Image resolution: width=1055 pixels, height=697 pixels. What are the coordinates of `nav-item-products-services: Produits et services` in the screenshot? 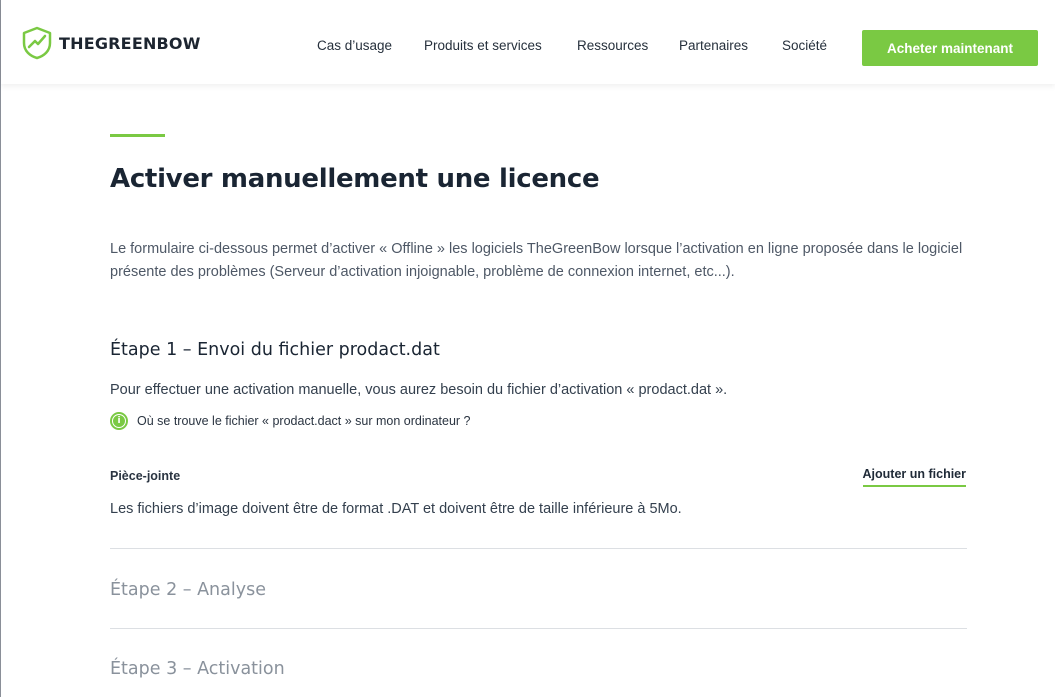 It's located at (483, 45).